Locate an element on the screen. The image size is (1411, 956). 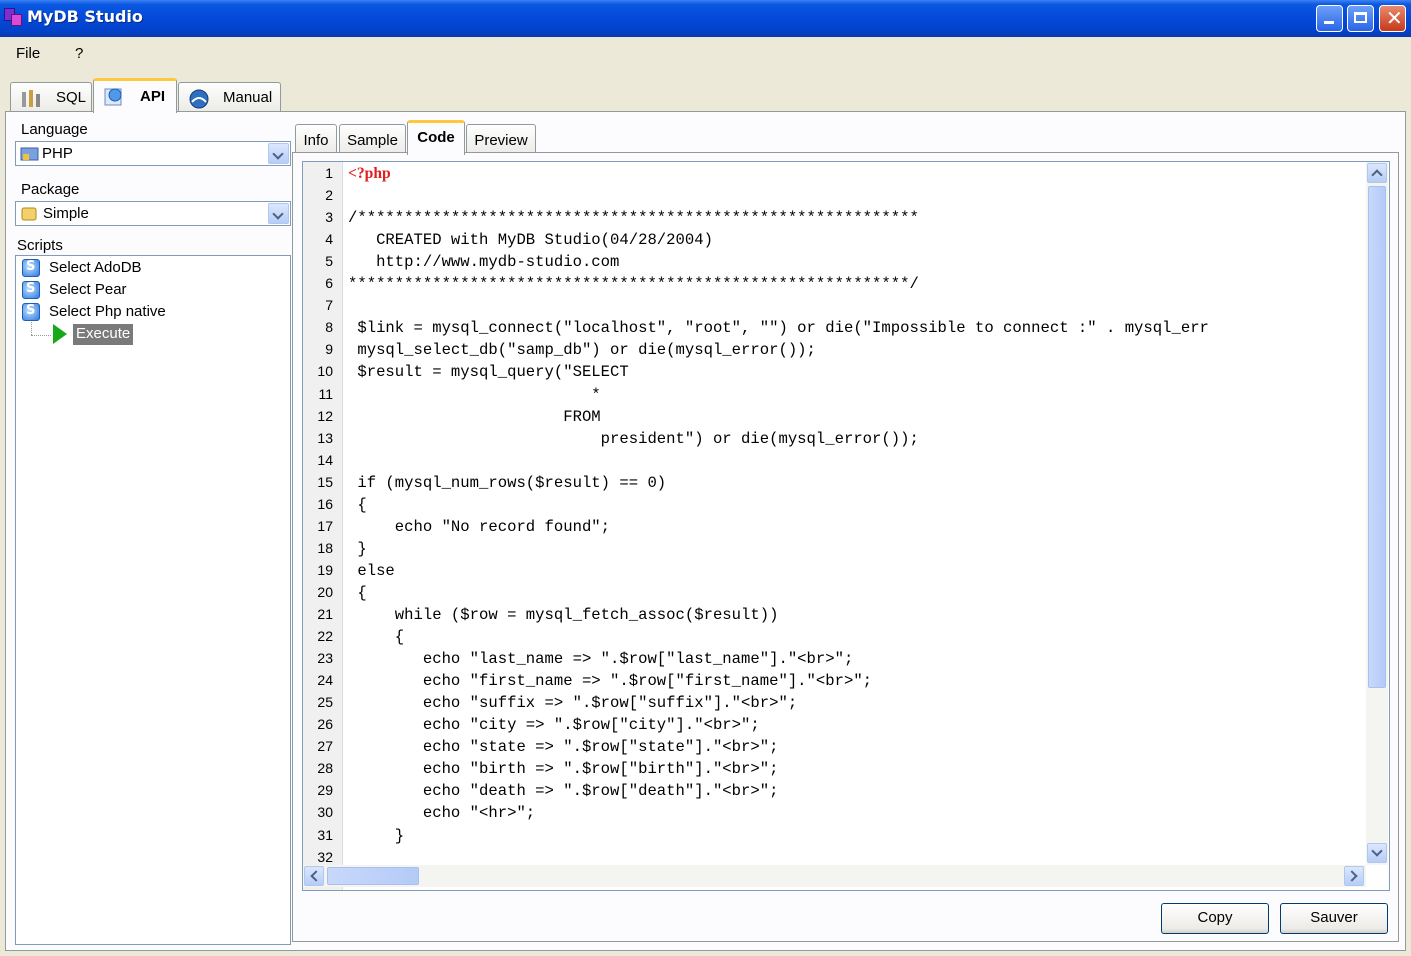
line-number: 10 is located at coordinates (325, 371).